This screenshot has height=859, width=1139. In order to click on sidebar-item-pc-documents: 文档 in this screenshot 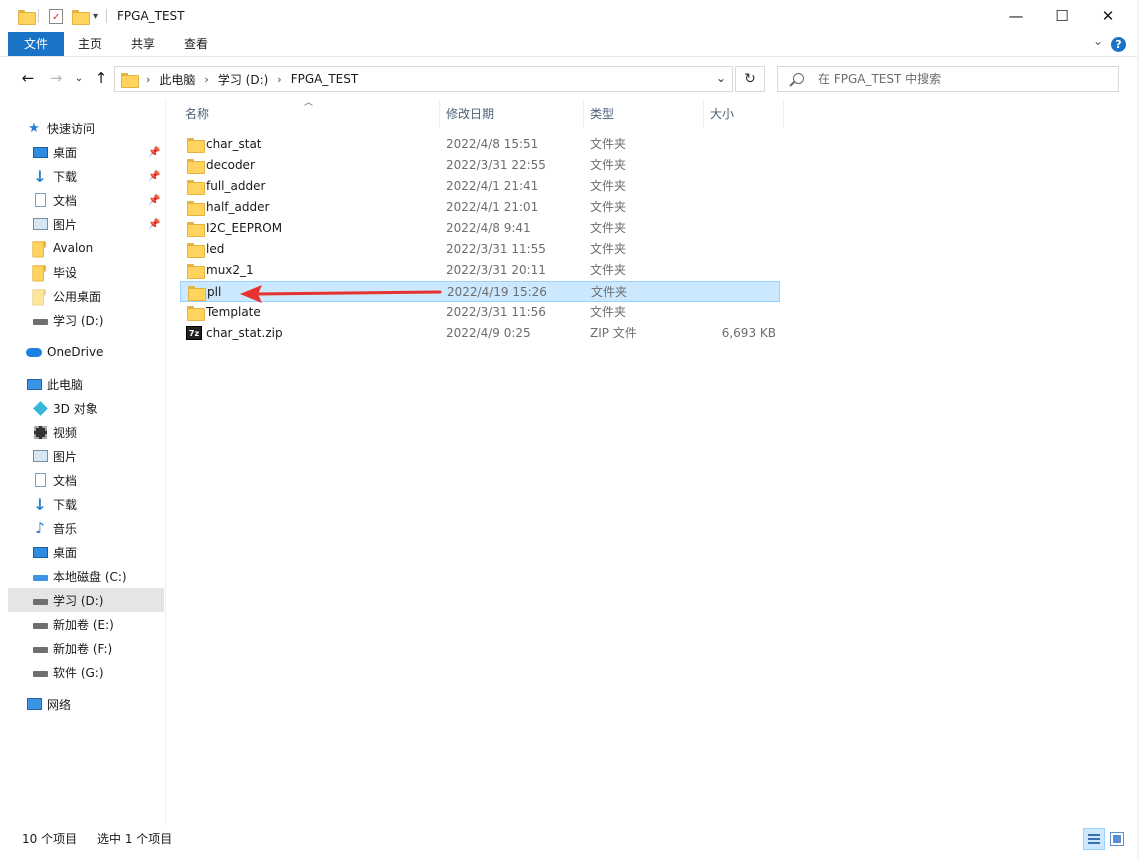, I will do `click(110, 480)`.